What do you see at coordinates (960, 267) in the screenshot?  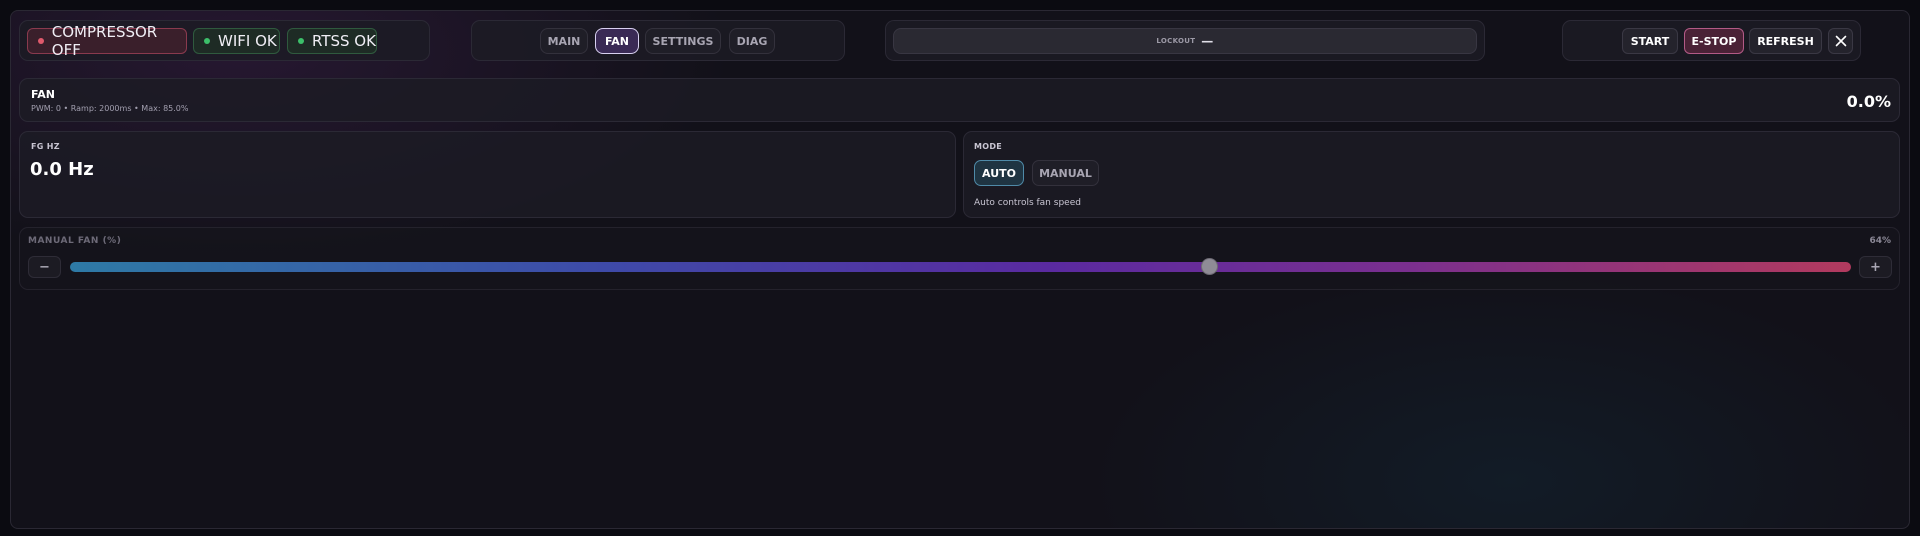 I see `manual-fan-slider-track` at bounding box center [960, 267].